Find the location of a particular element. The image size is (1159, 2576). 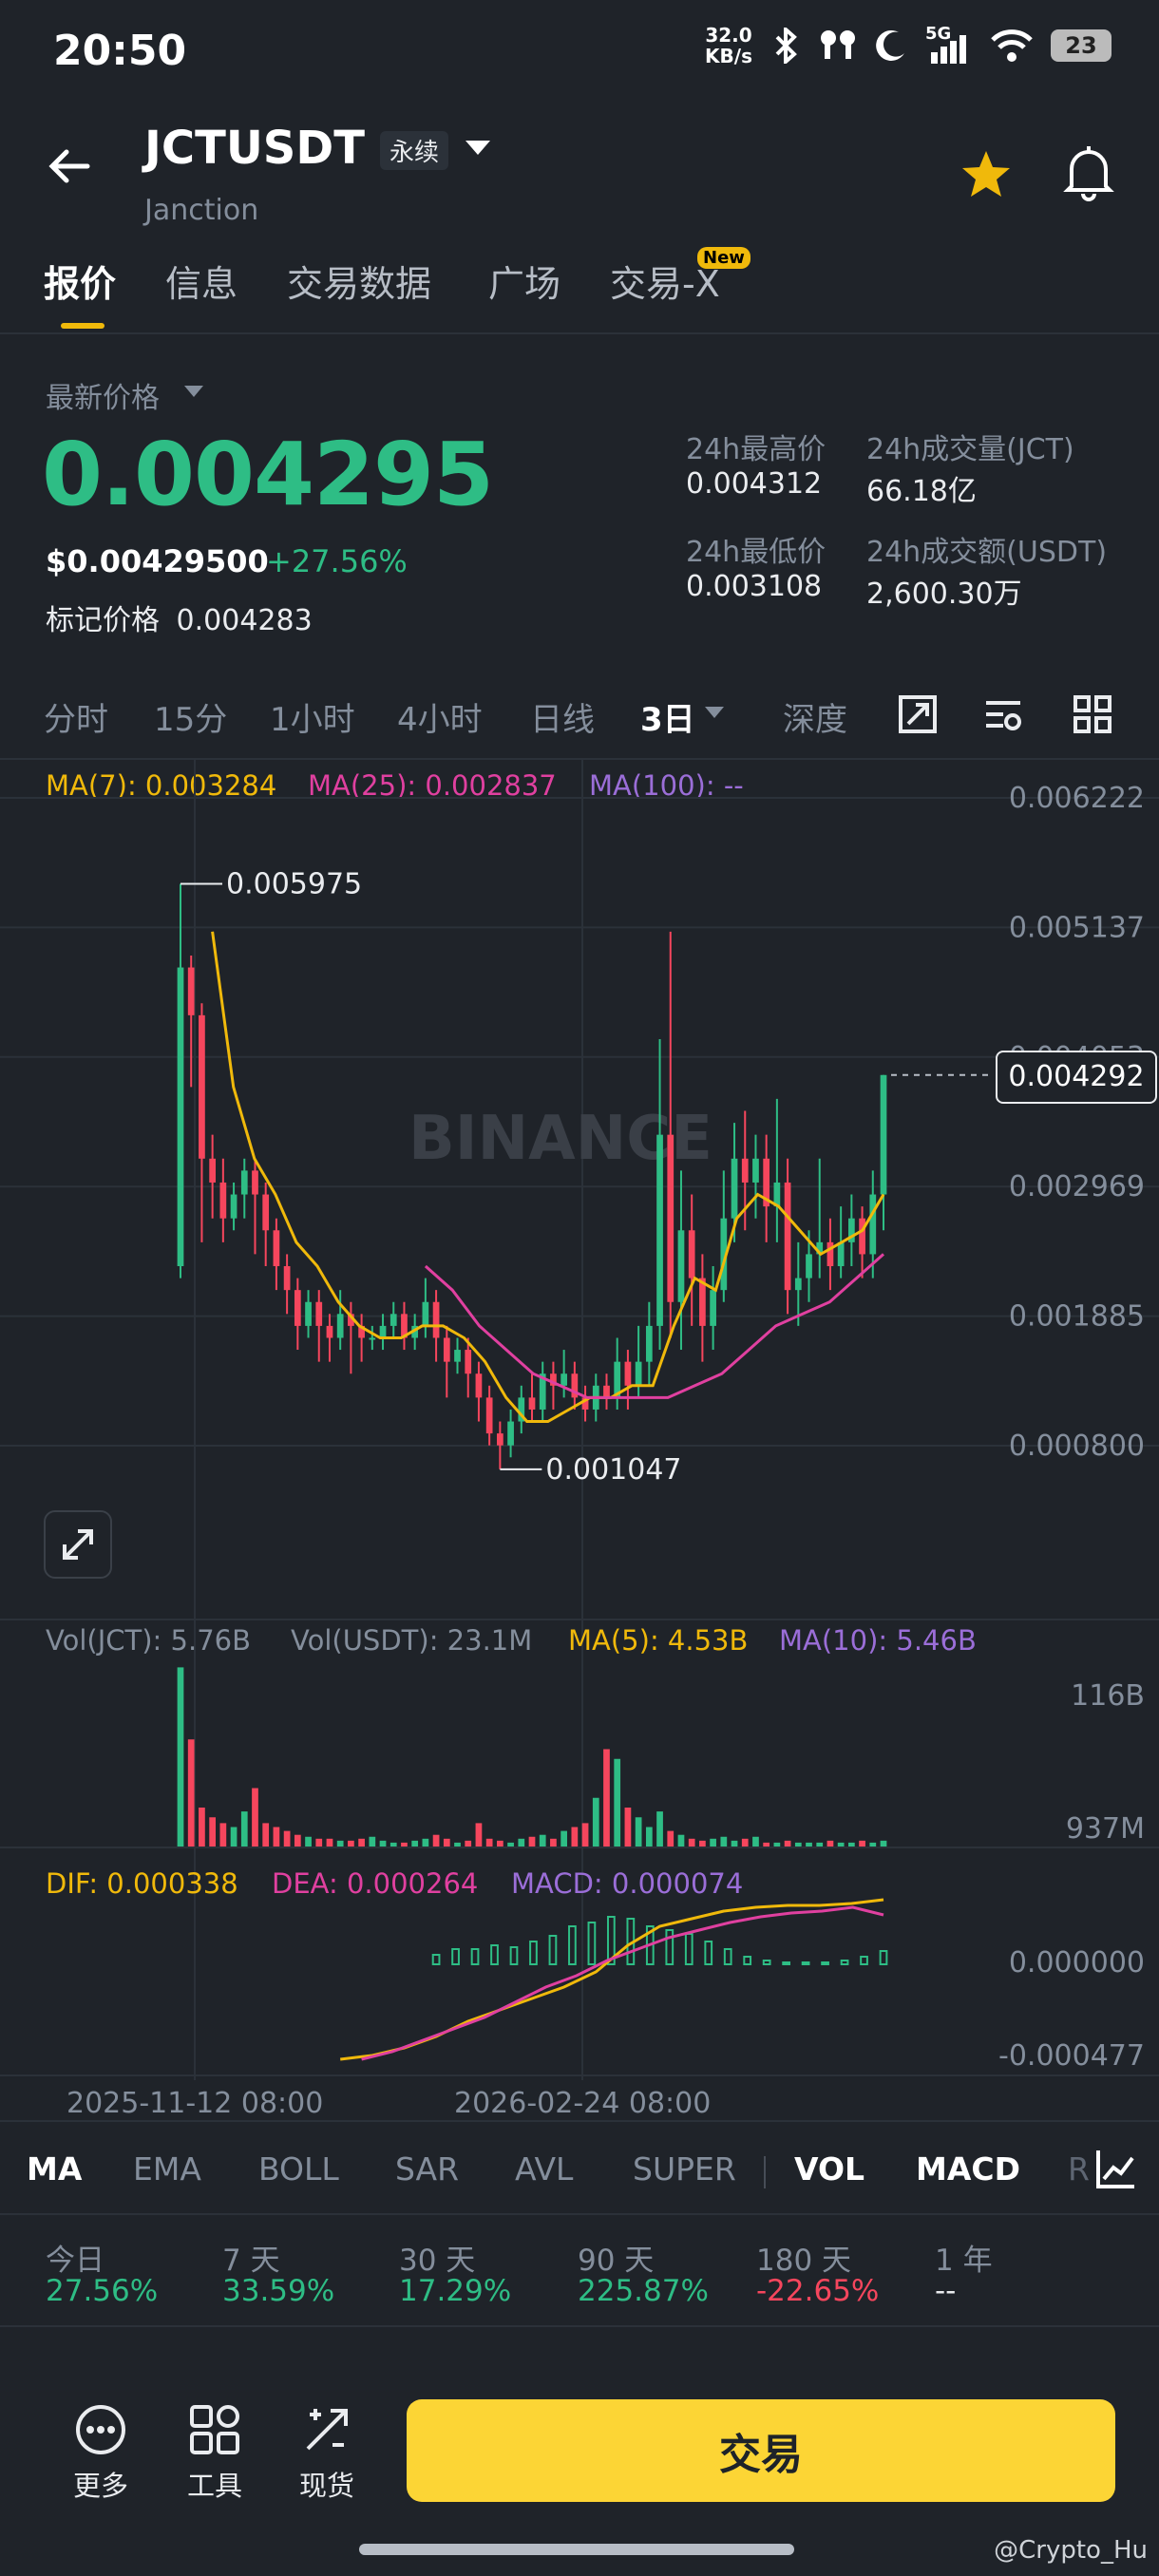

last-price-label: 最新价格 is located at coordinates (103, 395).